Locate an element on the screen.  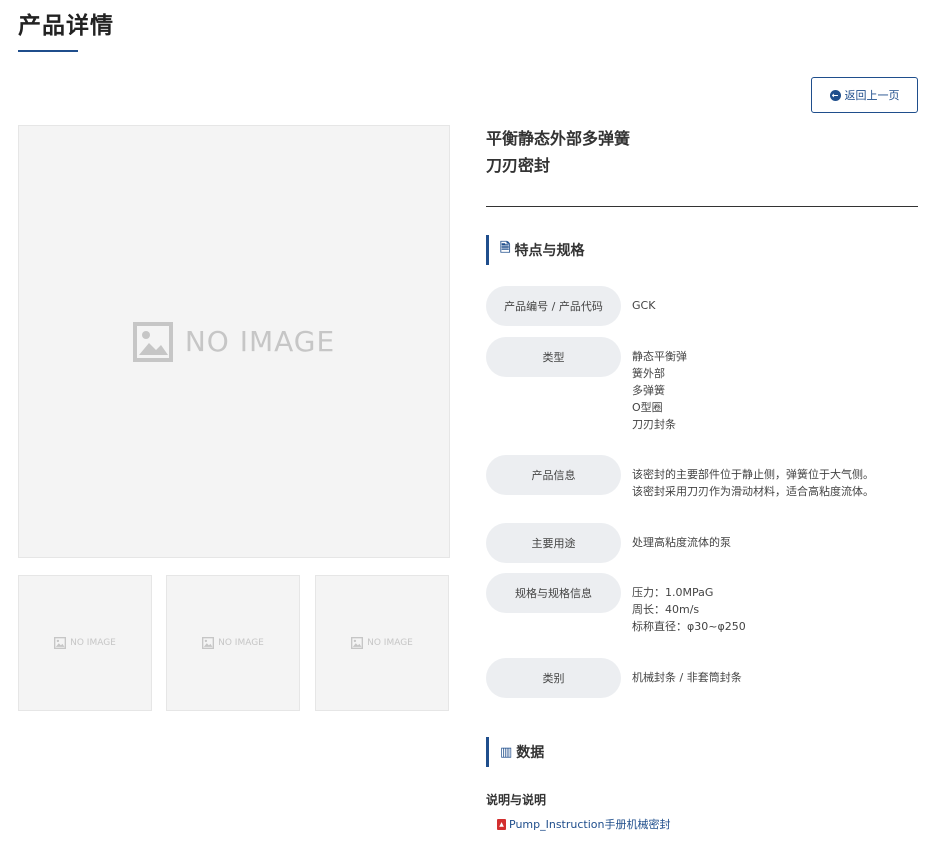
arrow-left-circle-icon: ← is located at coordinates (835, 95).